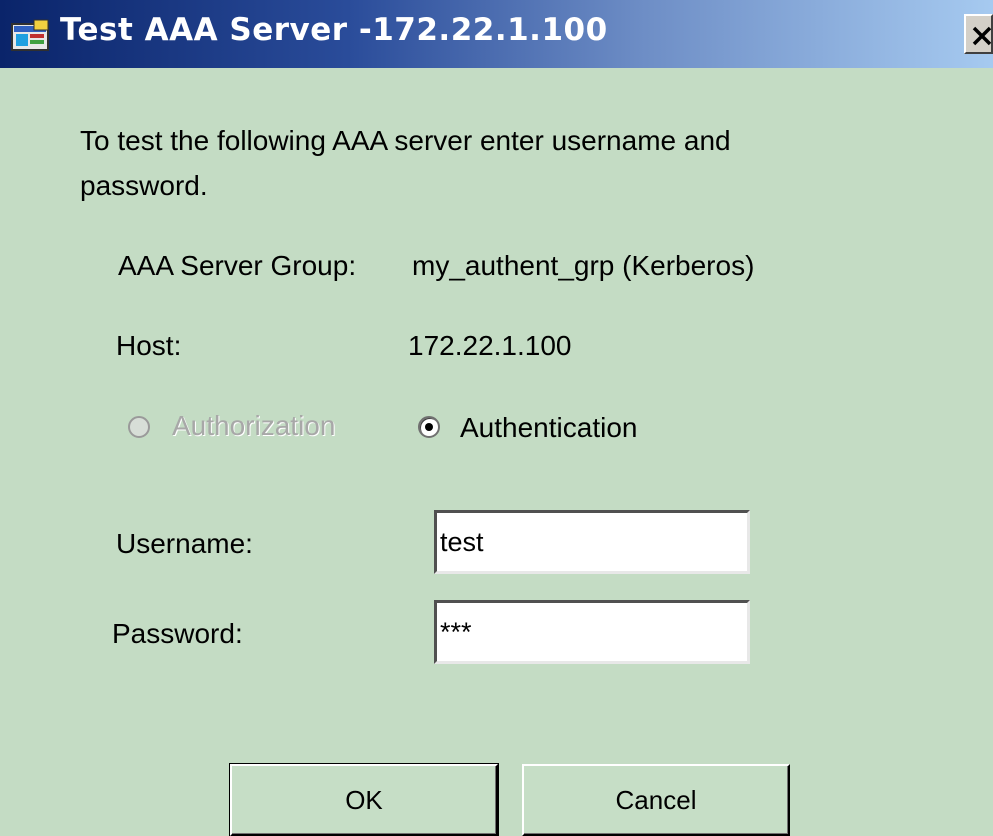 This screenshot has height=836, width=993. I want to click on app-window-icon, so click(30, 35).